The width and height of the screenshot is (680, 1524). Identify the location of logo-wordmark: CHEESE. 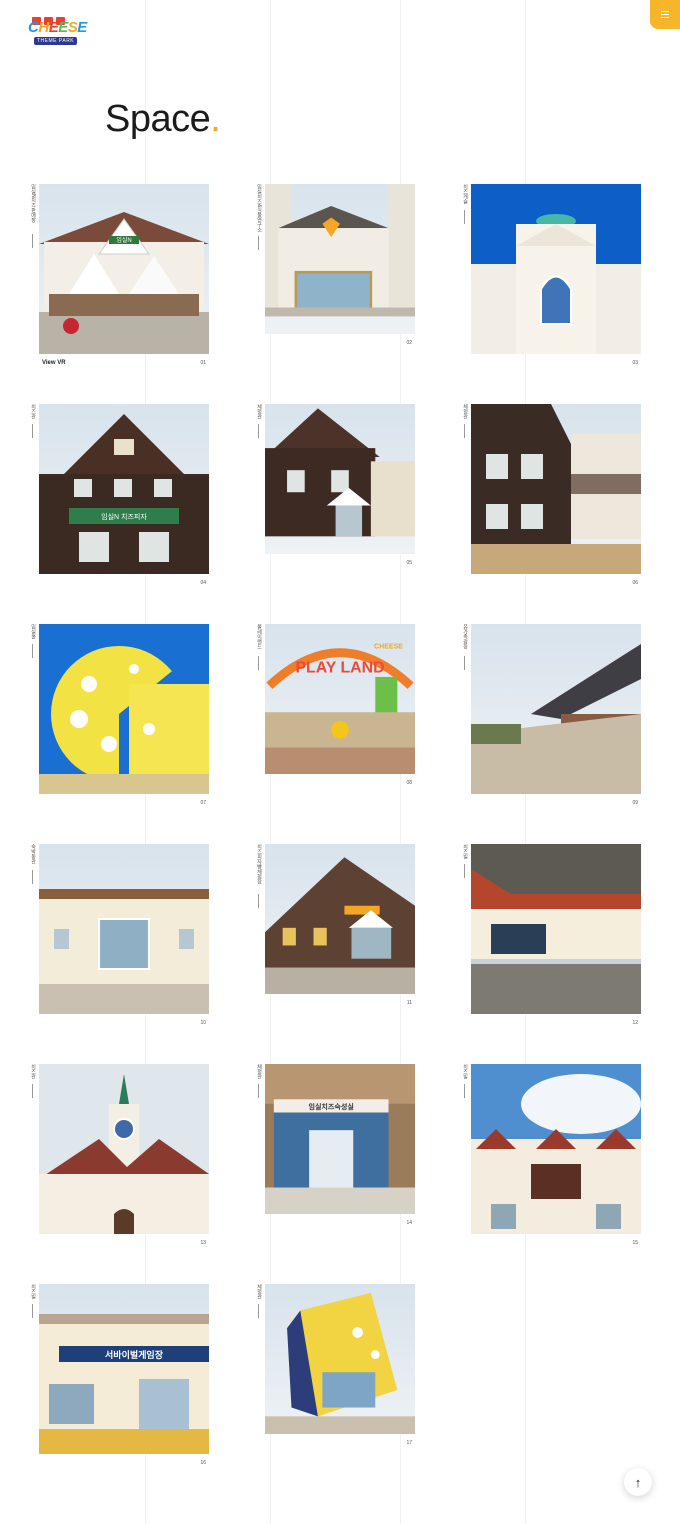
(57, 27).